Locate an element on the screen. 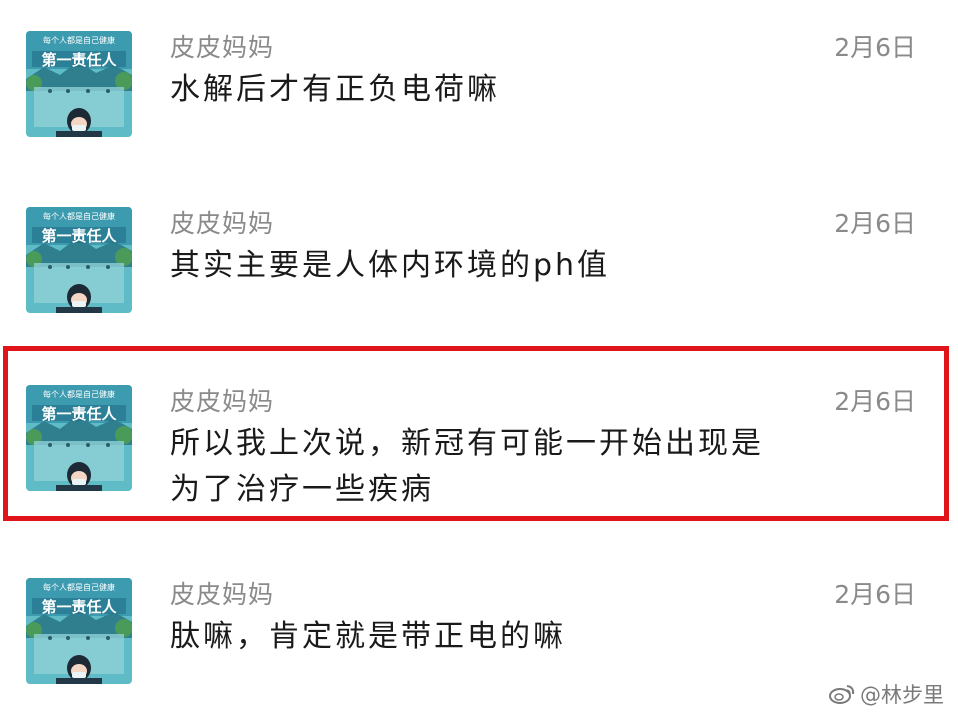 The width and height of the screenshot is (958, 713). comment-text: 水解后才有正负电荷嘛 is located at coordinates (335, 89).